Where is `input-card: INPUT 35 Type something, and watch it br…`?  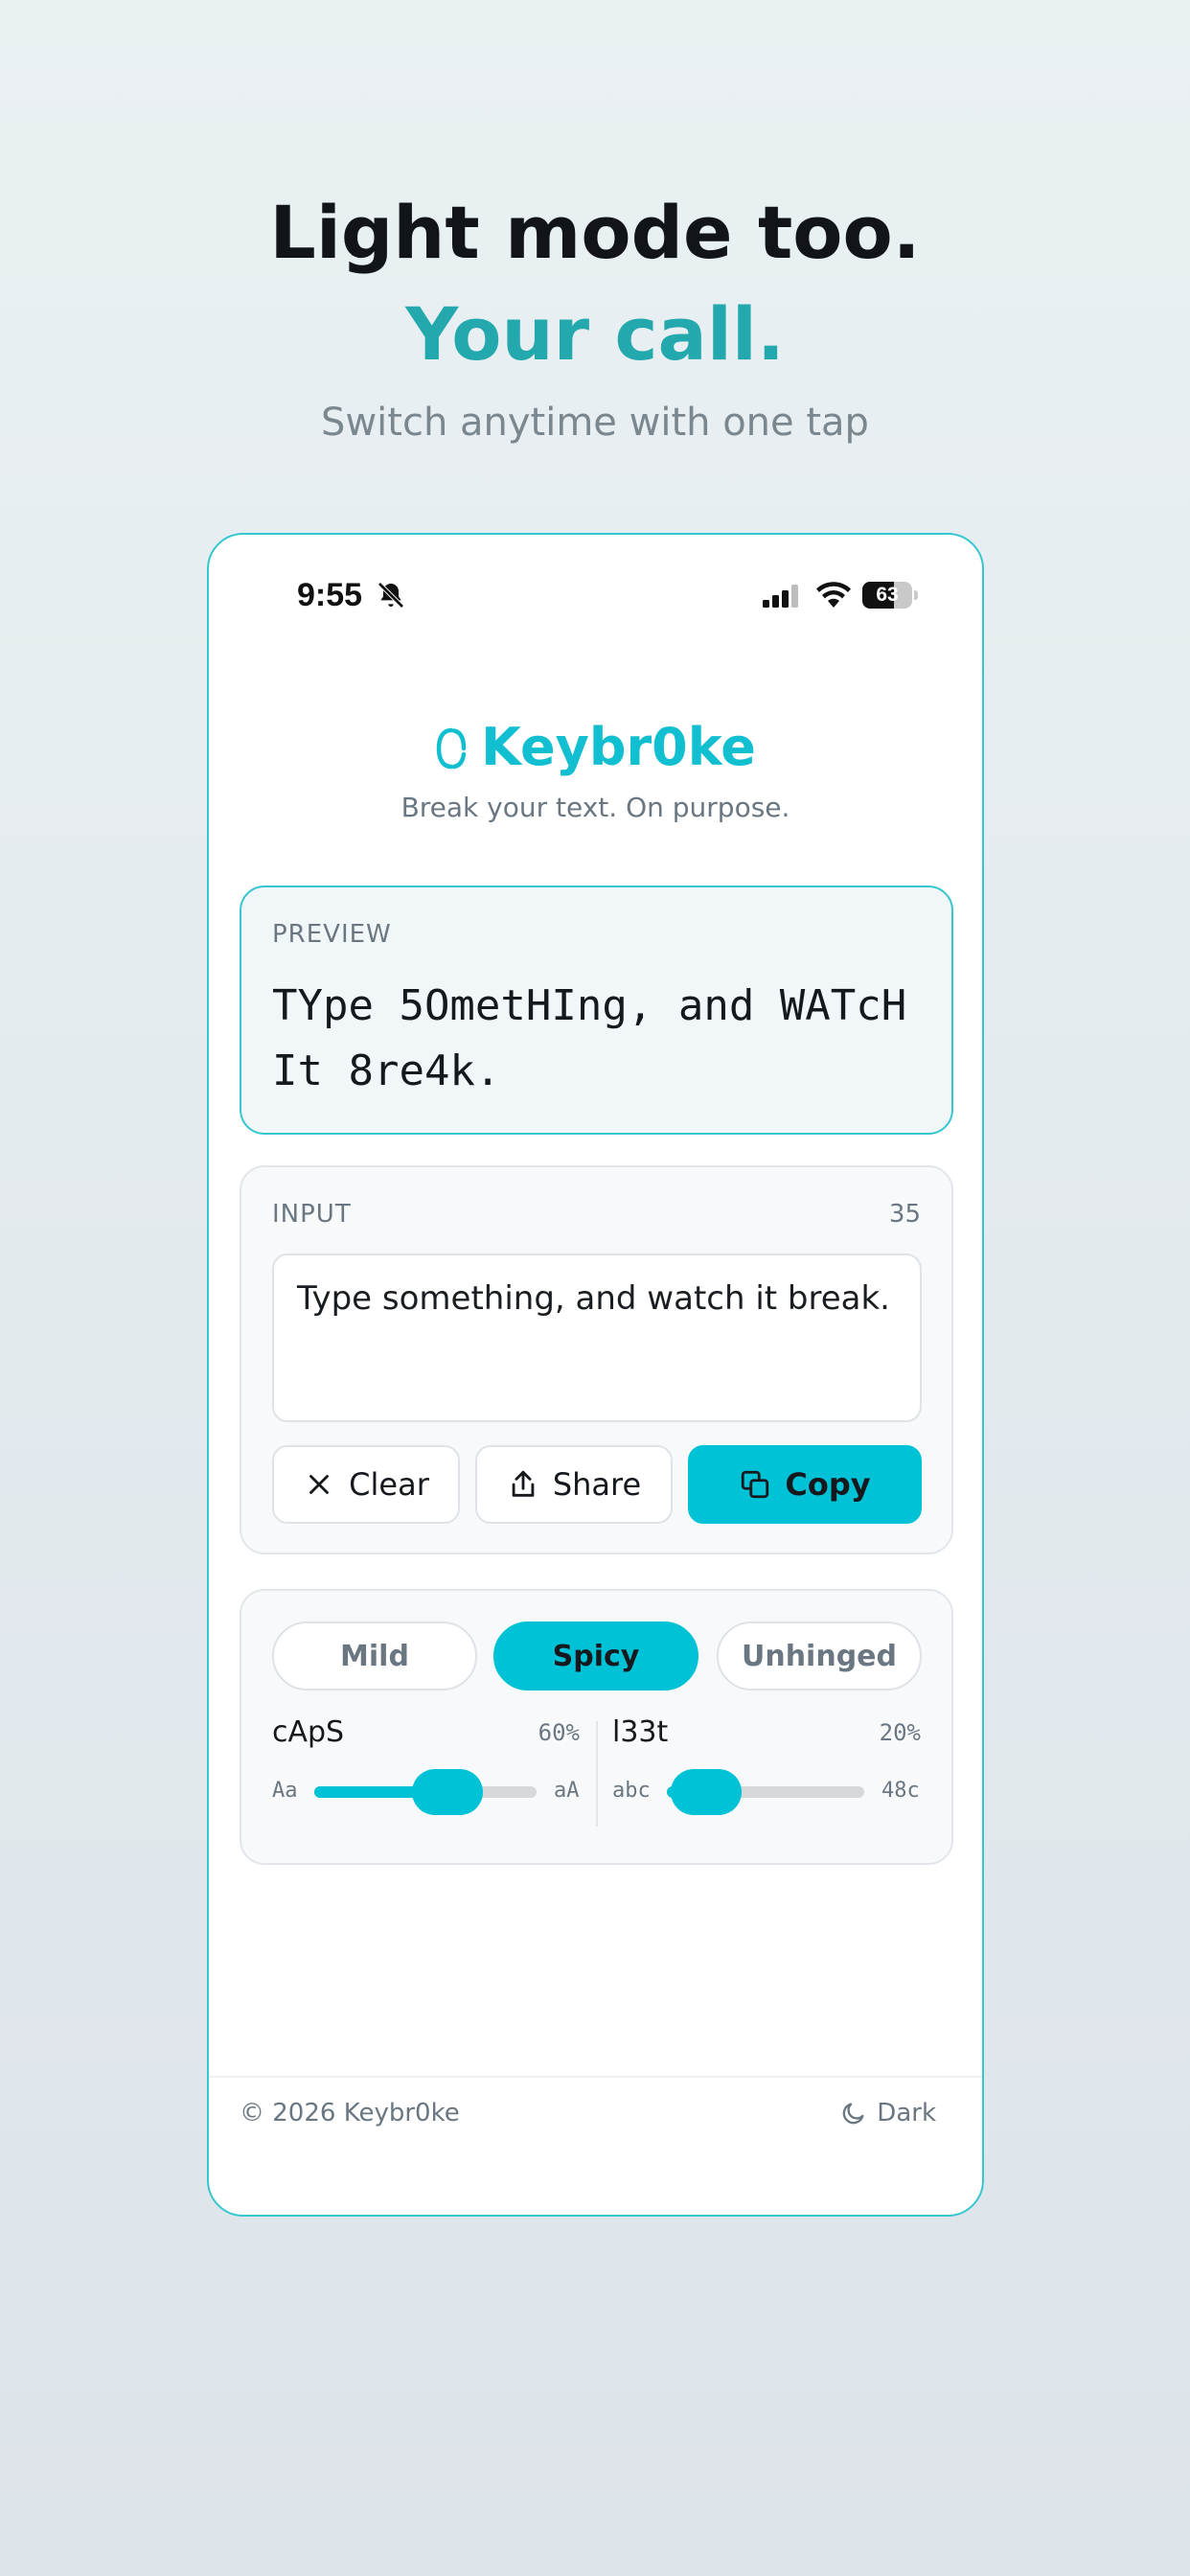
input-card: INPUT 35 Type something, and watch it br… is located at coordinates (596, 1359).